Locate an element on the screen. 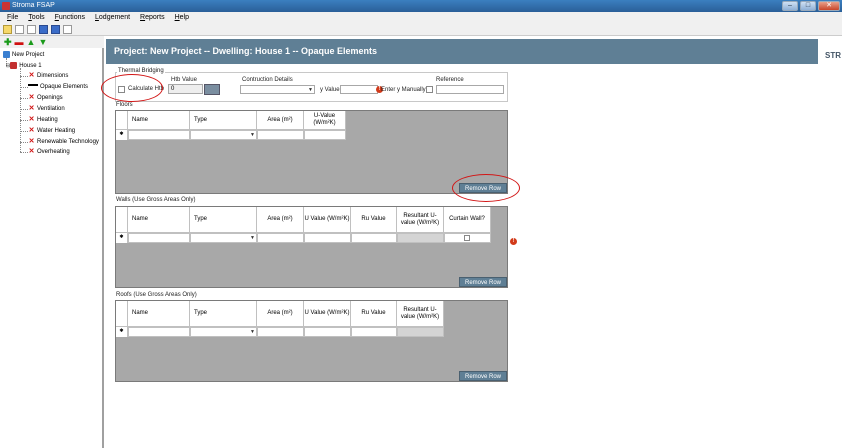  tree-item-water-heating: ✕ Water Heating is located at coordinates (51, 131).